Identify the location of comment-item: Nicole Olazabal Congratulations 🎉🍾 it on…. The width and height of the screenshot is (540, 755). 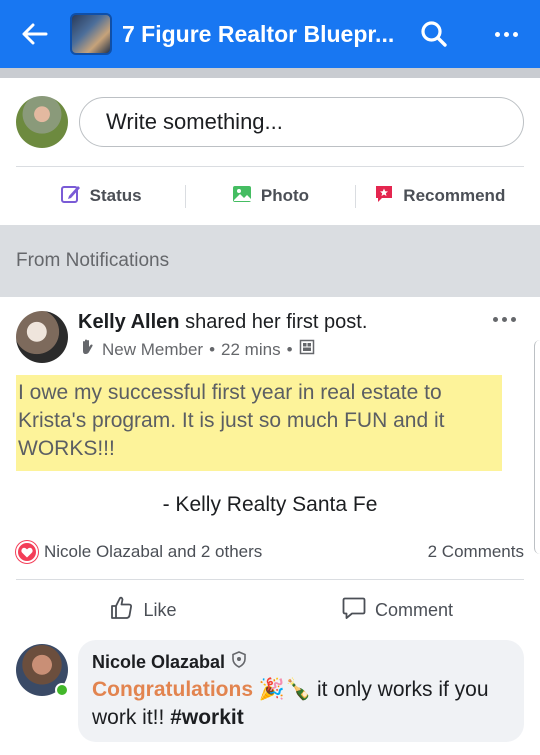
(270, 691).